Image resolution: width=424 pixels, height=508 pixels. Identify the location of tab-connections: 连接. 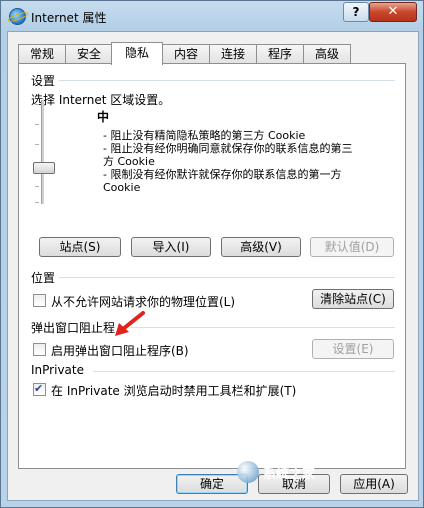
(233, 54).